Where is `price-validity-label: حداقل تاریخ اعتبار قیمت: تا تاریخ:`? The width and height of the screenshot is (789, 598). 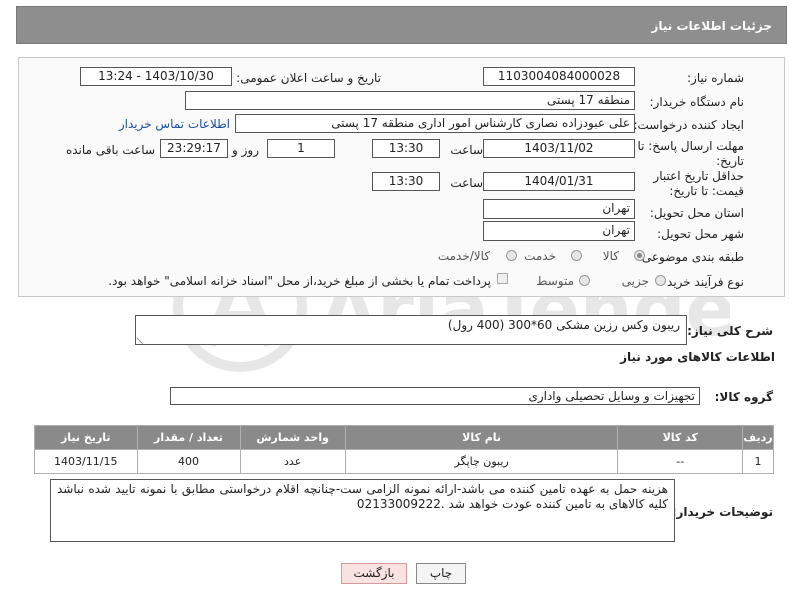 price-validity-label: حداقل تاریخ اعتبار قیمت: تا تاریخ: is located at coordinates (698, 183).